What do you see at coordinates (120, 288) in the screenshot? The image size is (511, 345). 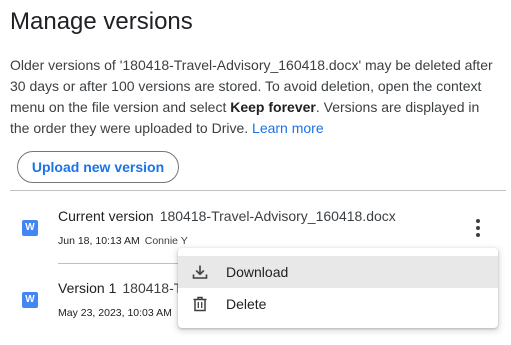 I see `version-title: Version 1 180418-T` at bounding box center [120, 288].